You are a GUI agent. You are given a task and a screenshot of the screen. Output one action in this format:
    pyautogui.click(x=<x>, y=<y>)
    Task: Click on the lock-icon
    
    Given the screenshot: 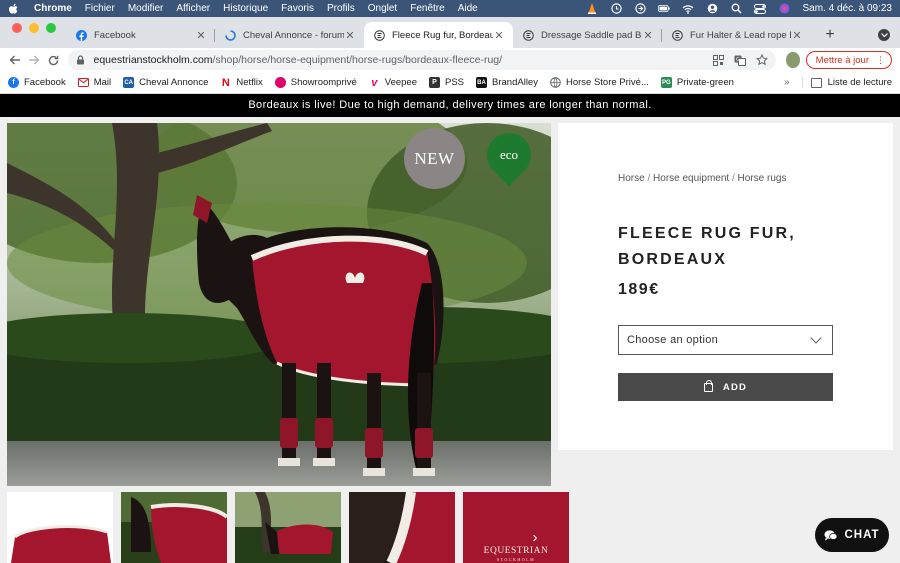 What is the action you would take?
    pyautogui.click(x=81, y=60)
    